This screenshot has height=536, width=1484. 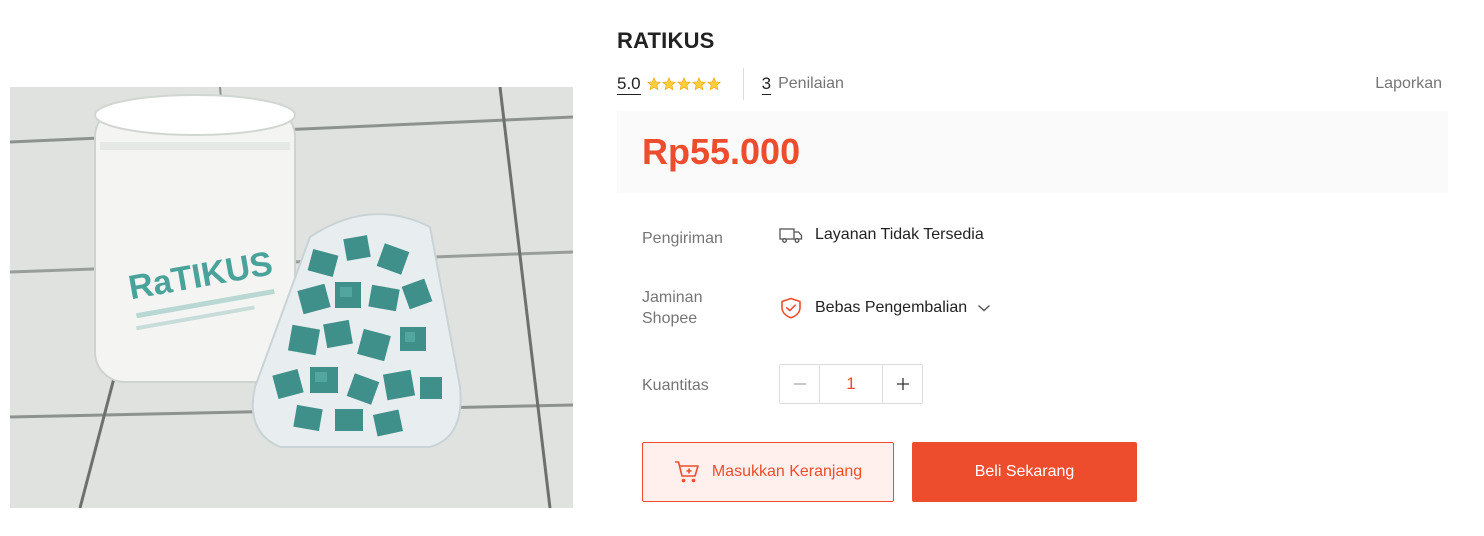 I want to click on buy-now-button: Beli Sekarang, so click(x=1024, y=472).